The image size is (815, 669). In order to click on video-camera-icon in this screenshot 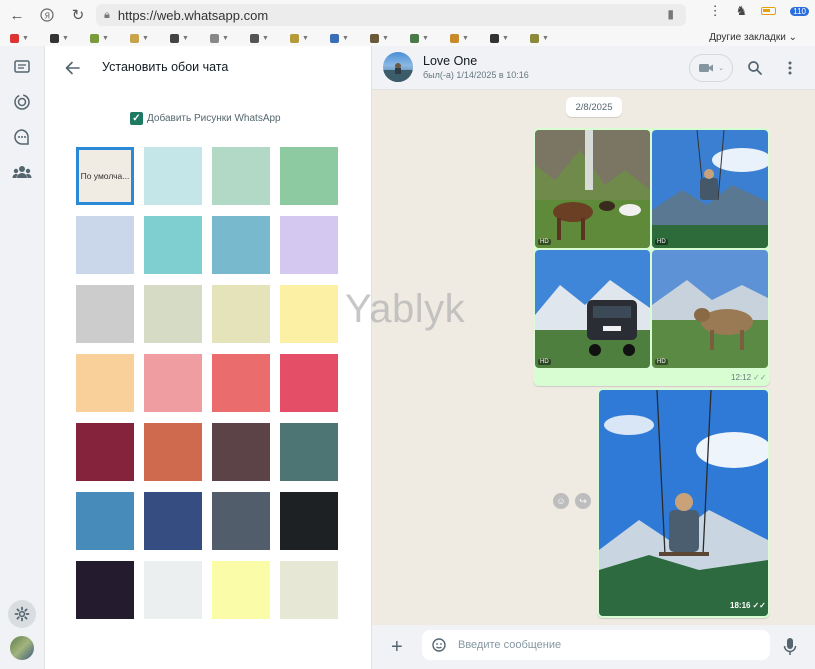, I will do `click(706, 68)`.